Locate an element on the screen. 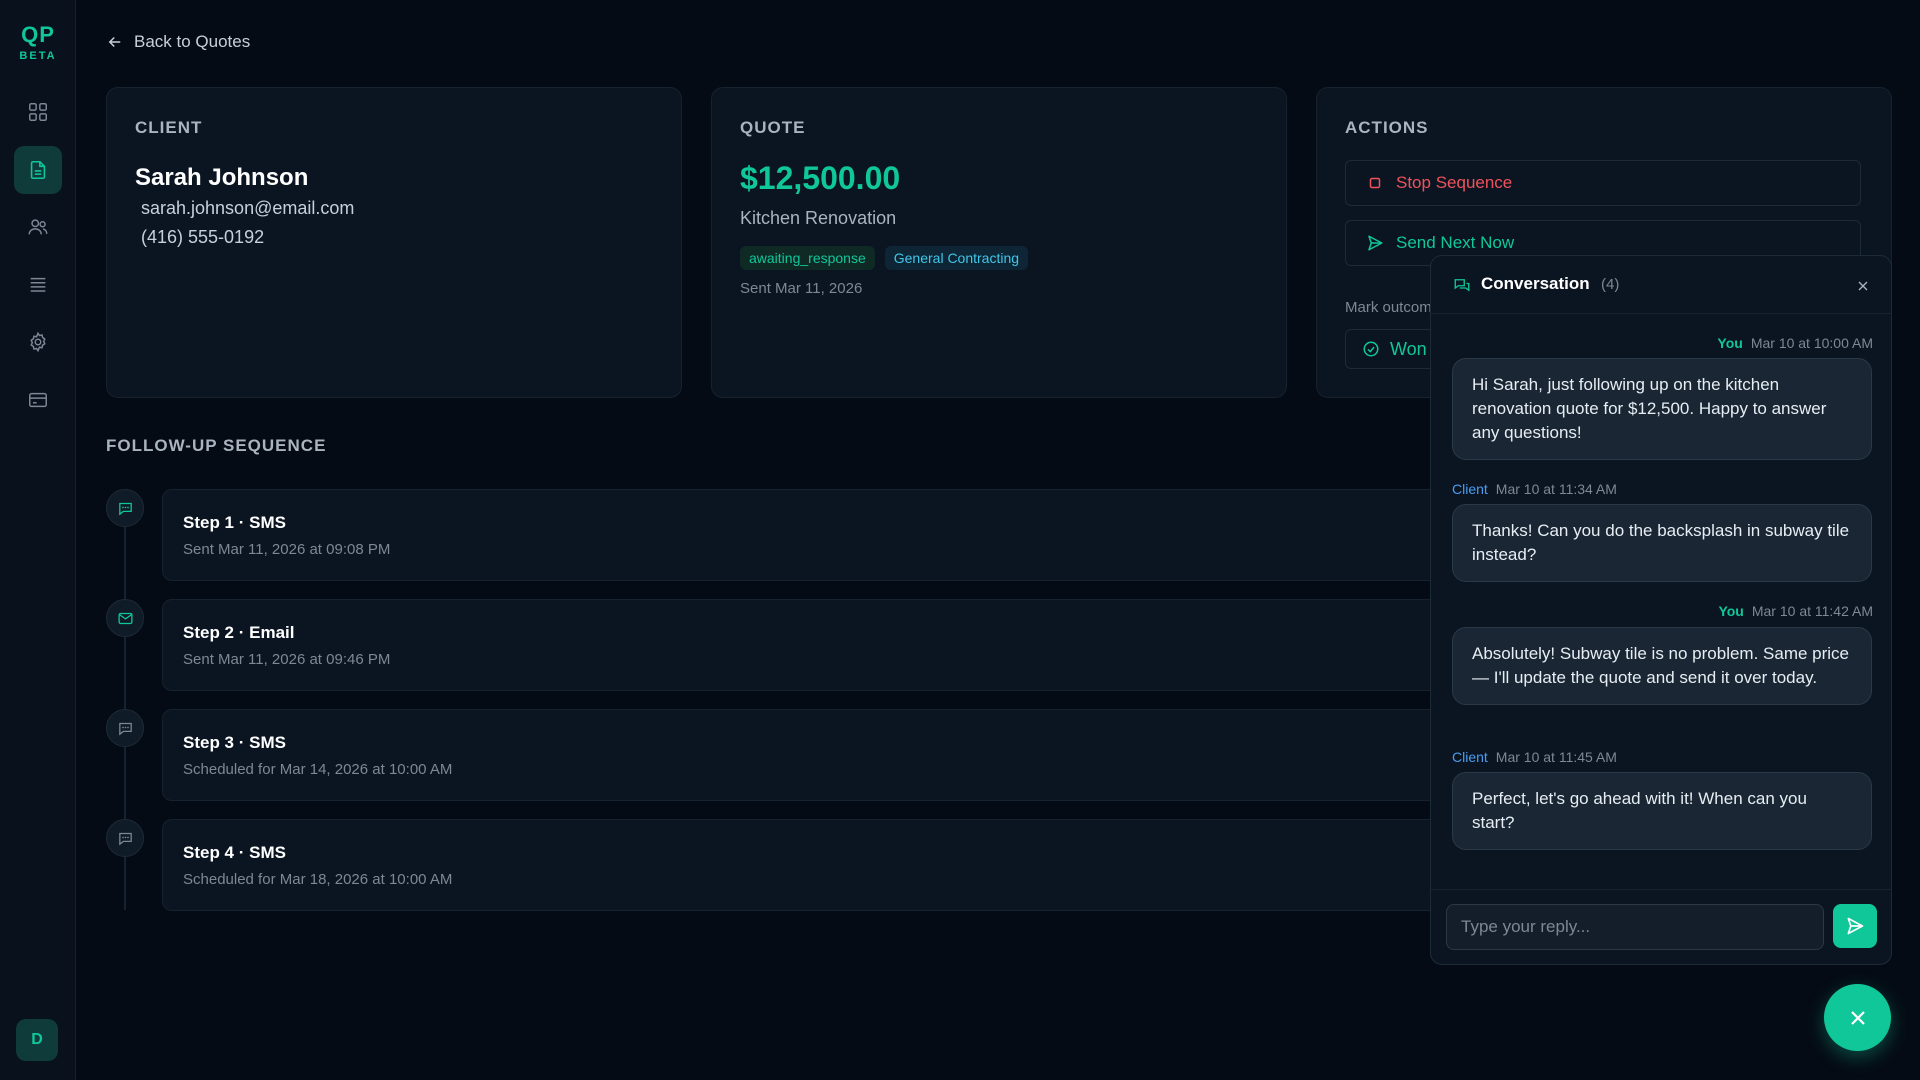 This screenshot has height=1080, width=1920. nav-quotes is located at coordinates (38, 170).